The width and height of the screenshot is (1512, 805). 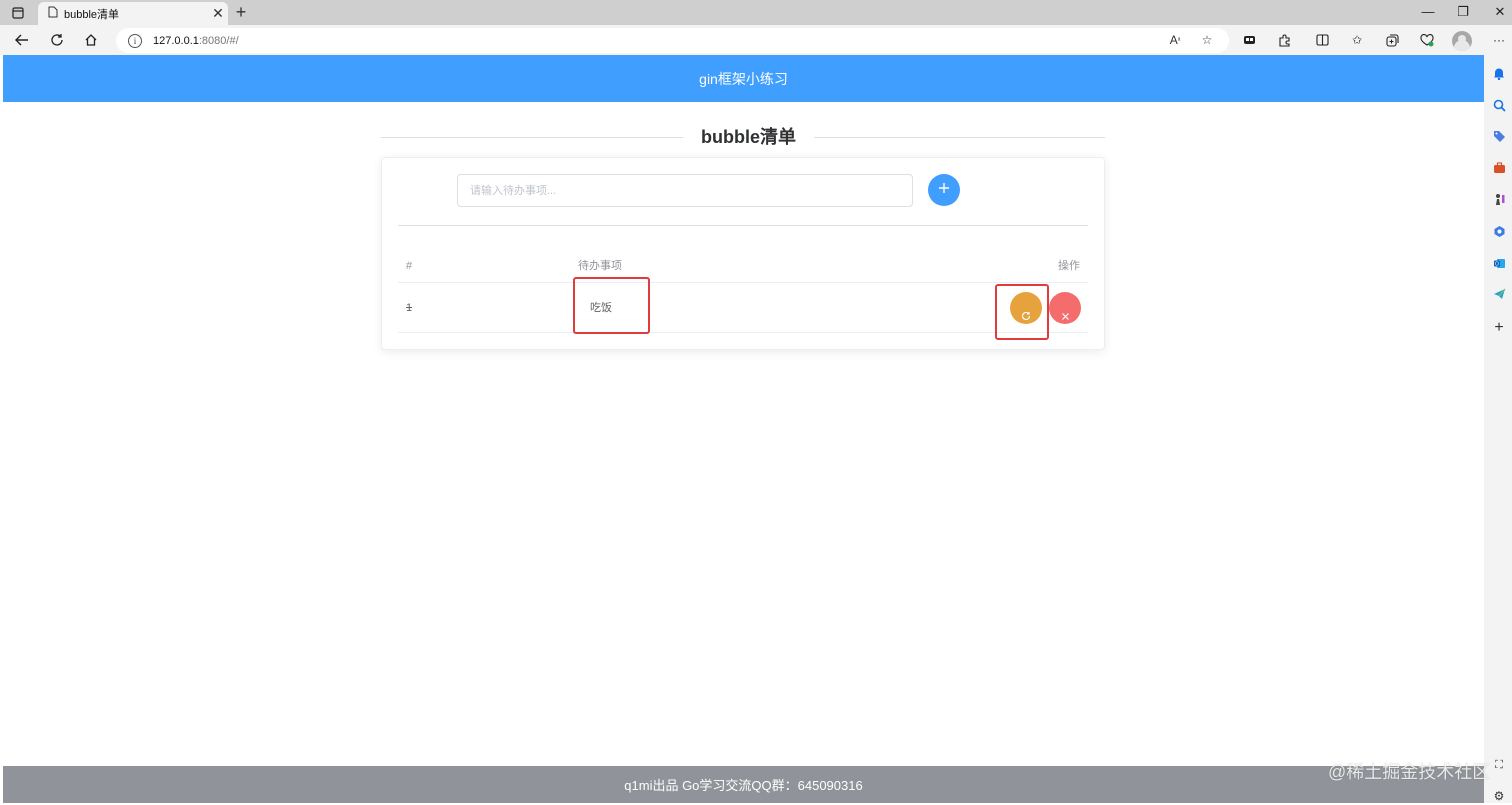 I want to click on add-icon: +, so click(x=1499, y=328).